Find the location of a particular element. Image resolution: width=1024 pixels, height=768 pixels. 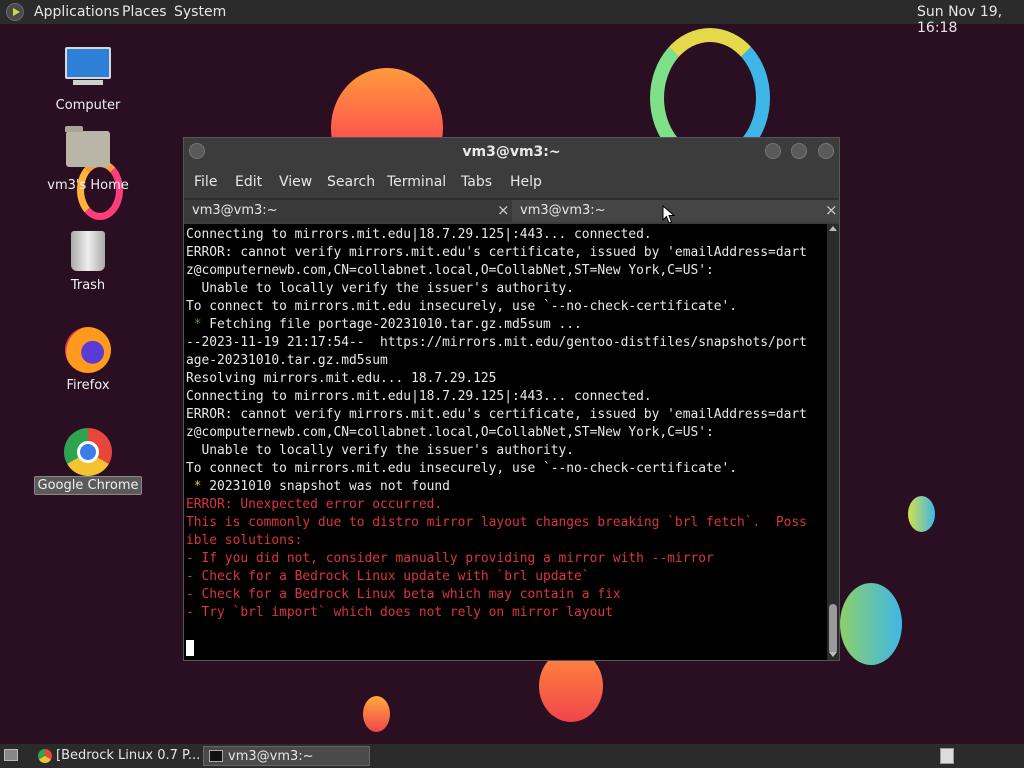

scrollbar-thumb is located at coordinates (833, 629).